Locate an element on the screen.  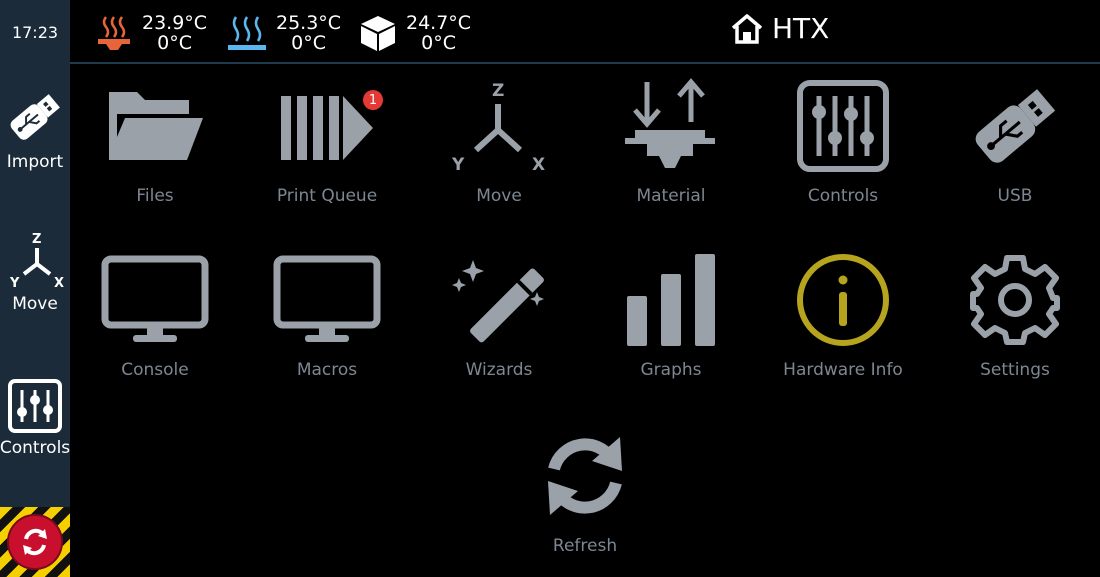
macros-label: Macros is located at coordinates (327, 370).